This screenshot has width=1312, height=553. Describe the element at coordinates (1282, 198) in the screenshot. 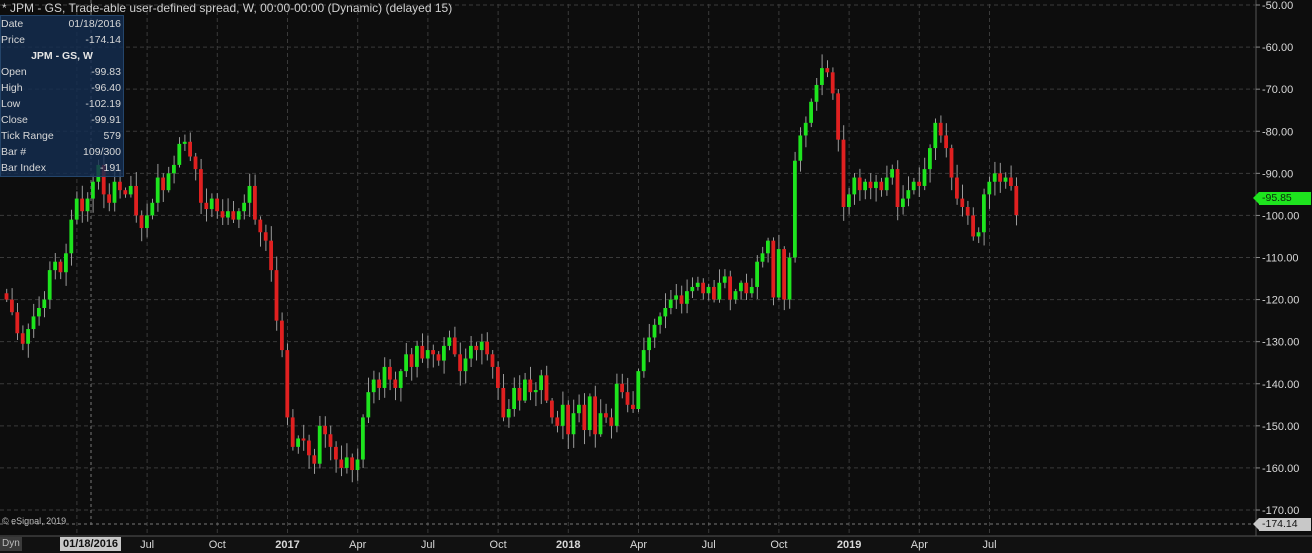

I see `last-price-tag: -95.85` at that location.